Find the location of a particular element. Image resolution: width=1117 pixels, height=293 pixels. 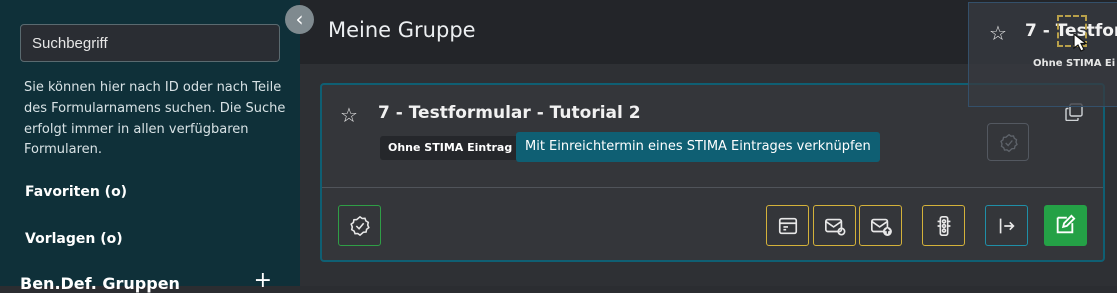

mail-at-icon is located at coordinates (835, 227).